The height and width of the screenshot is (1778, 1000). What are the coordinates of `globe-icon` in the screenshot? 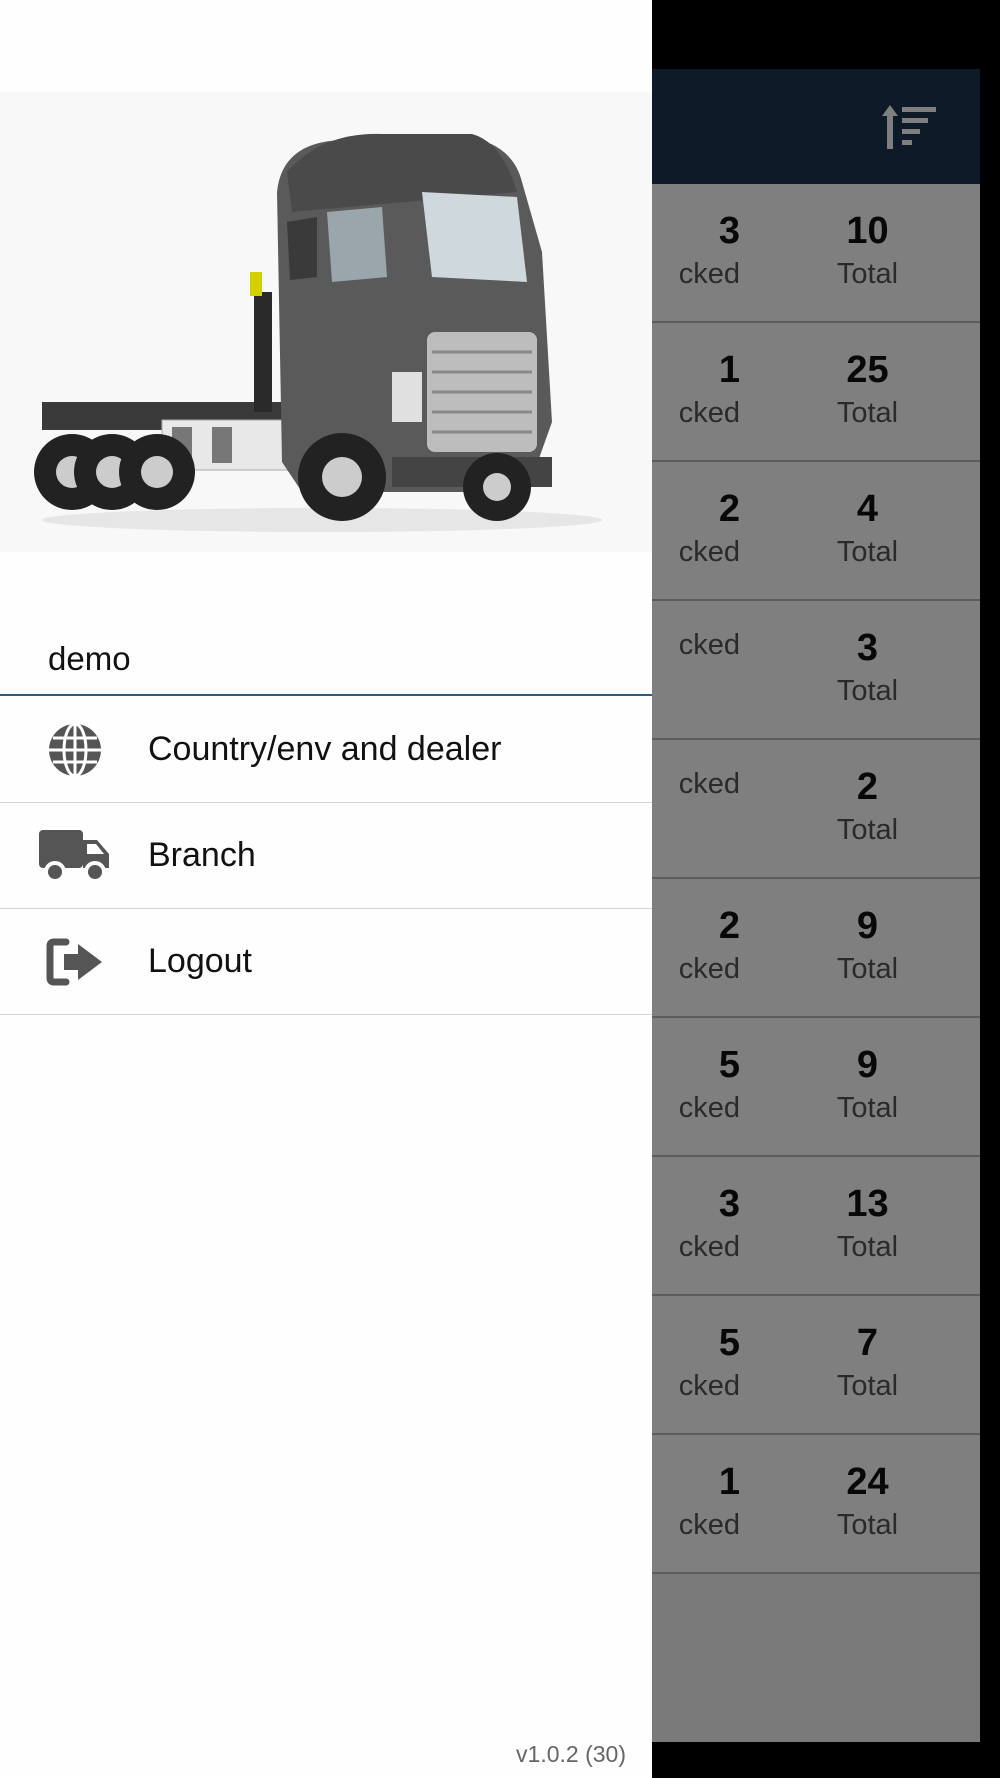 It's located at (75, 750).